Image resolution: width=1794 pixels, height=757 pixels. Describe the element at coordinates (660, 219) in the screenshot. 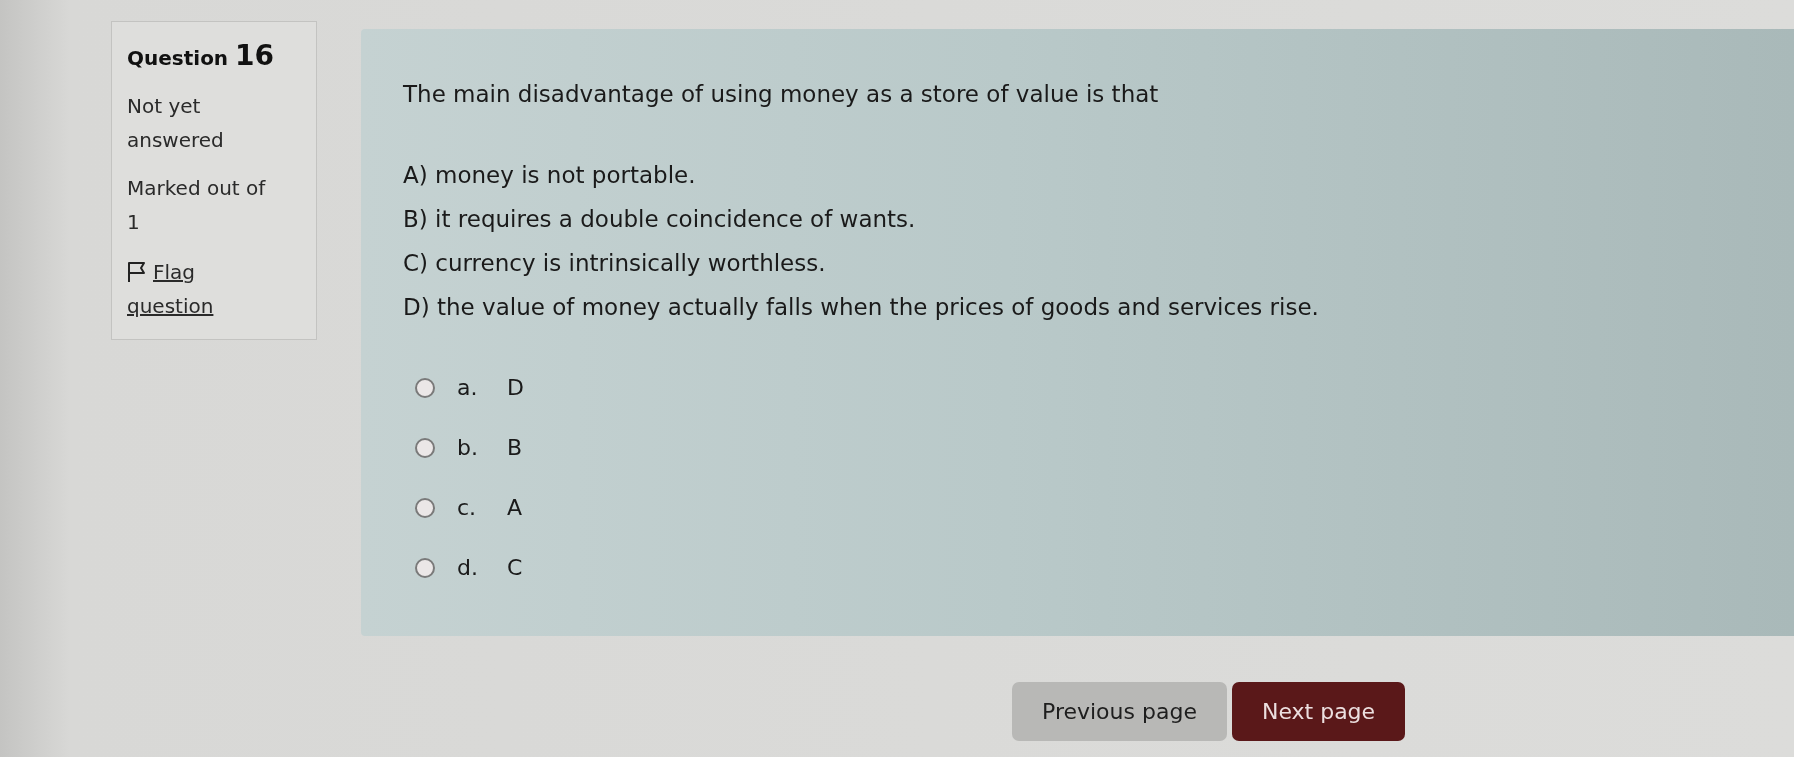

I see `option-statement: B) it requires a double coincidence of wants.` at that location.